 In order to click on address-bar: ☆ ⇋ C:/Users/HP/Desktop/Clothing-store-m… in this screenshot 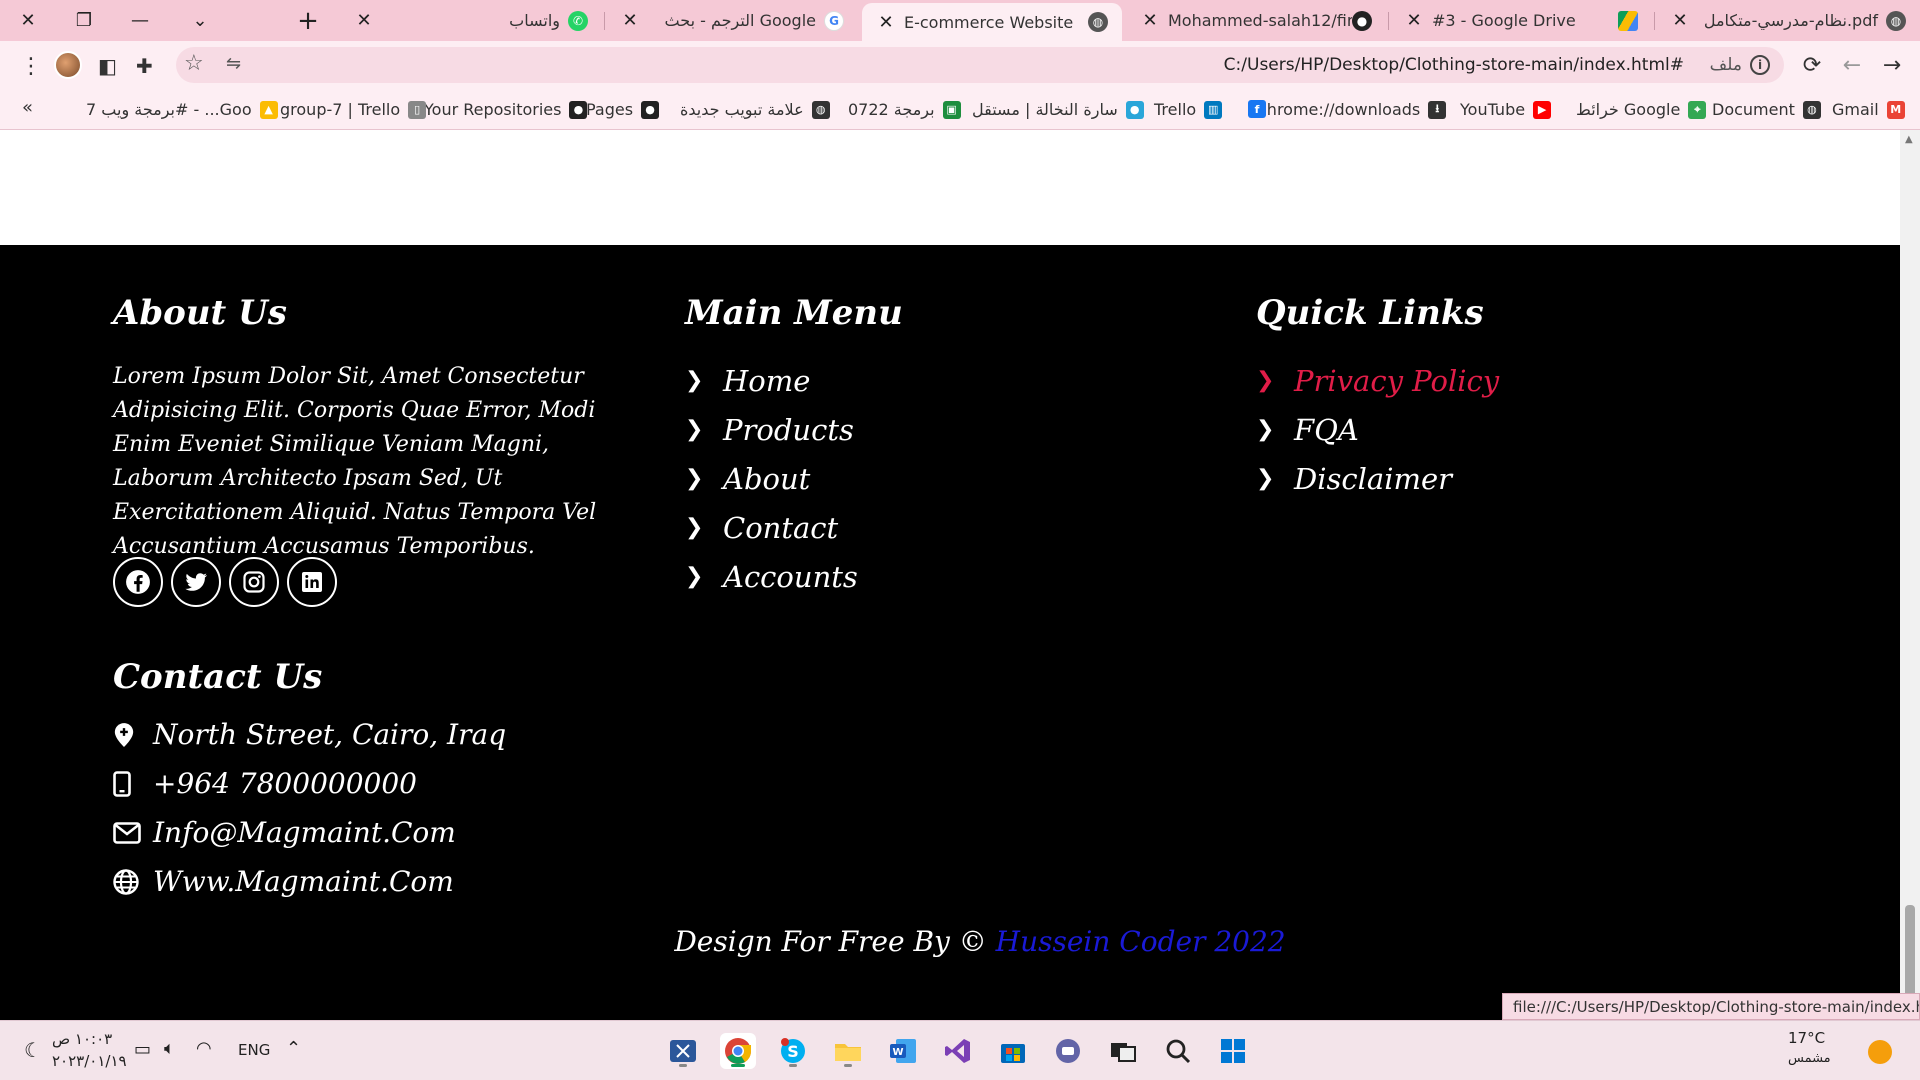, I will do `click(980, 65)`.